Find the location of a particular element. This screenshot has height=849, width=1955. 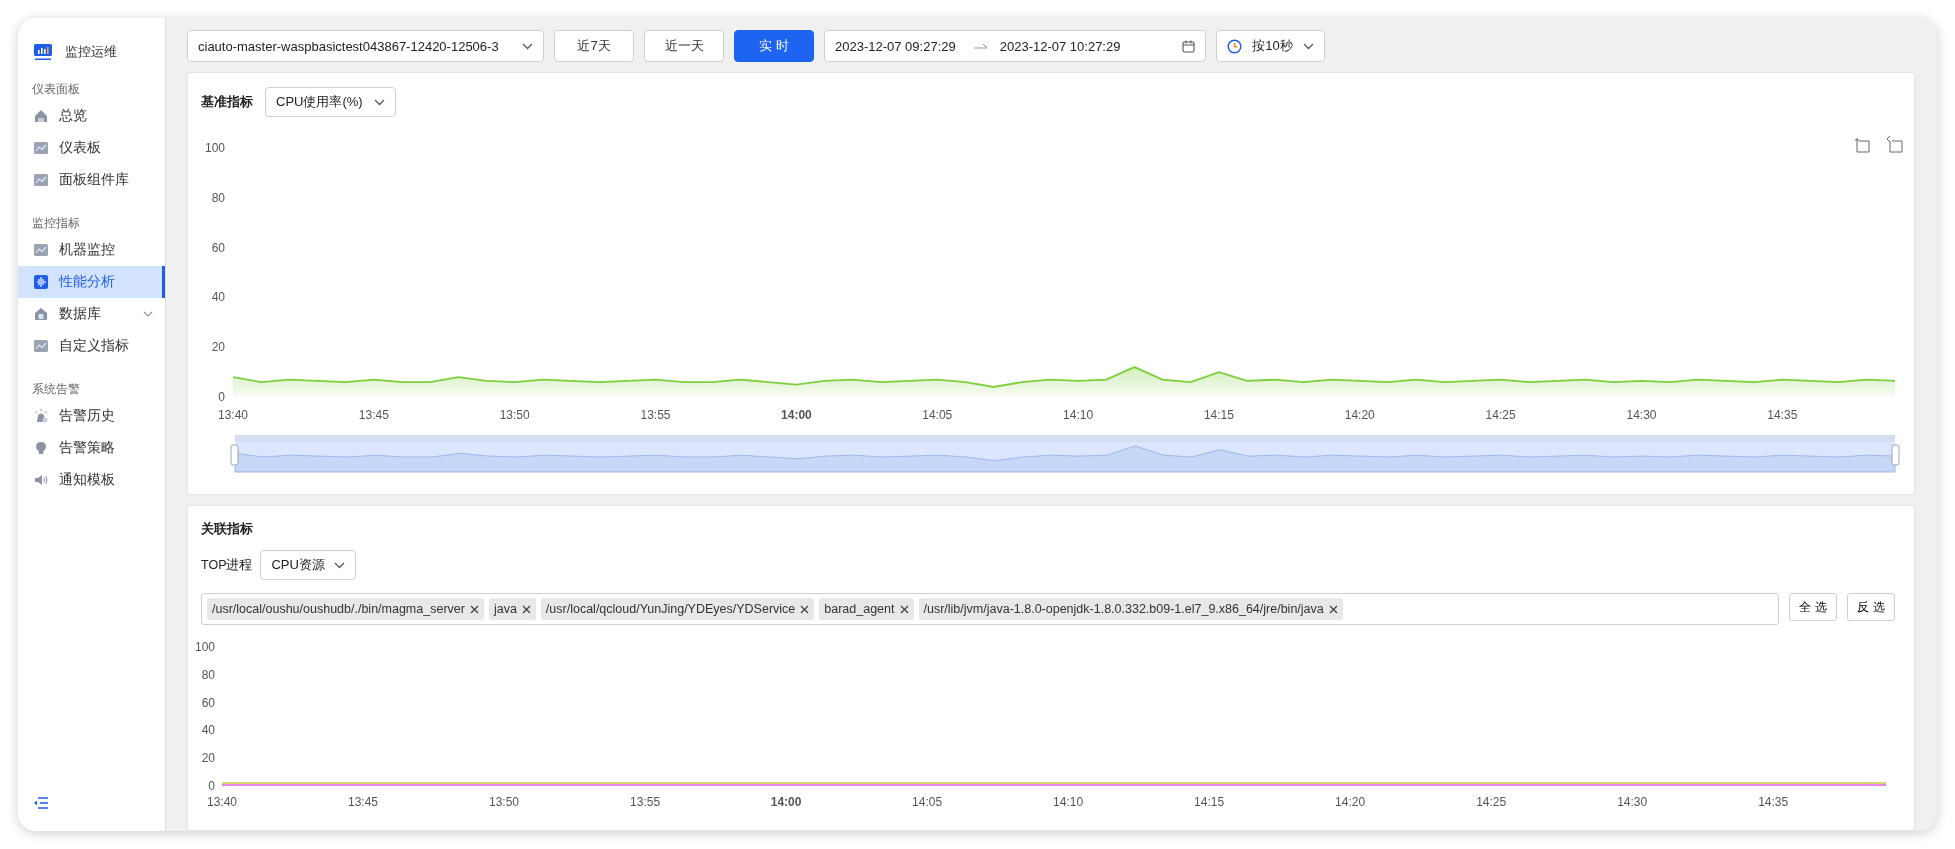

tag-label: /usr/local/oushu/oushudb/./bin/magma_server is located at coordinates (338, 609).